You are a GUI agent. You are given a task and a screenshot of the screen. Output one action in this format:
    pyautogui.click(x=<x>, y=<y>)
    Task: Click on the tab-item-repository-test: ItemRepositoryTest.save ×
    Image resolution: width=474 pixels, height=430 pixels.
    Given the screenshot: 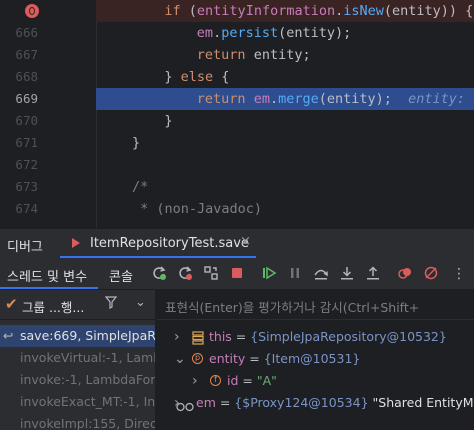 What is the action you would take?
    pyautogui.click(x=156, y=243)
    